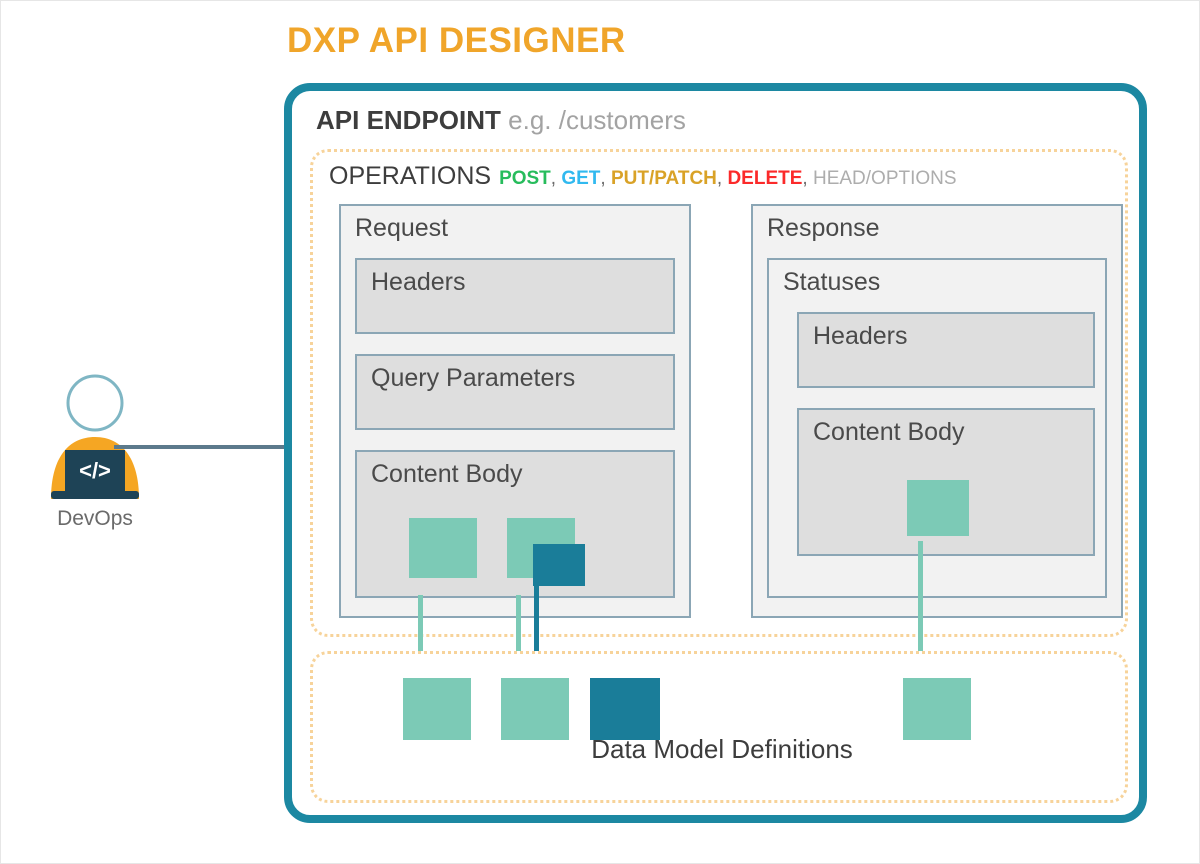 This screenshot has width=1200, height=864. Describe the element at coordinates (823, 228) in the screenshot. I see `response-panel-label: Response` at that location.